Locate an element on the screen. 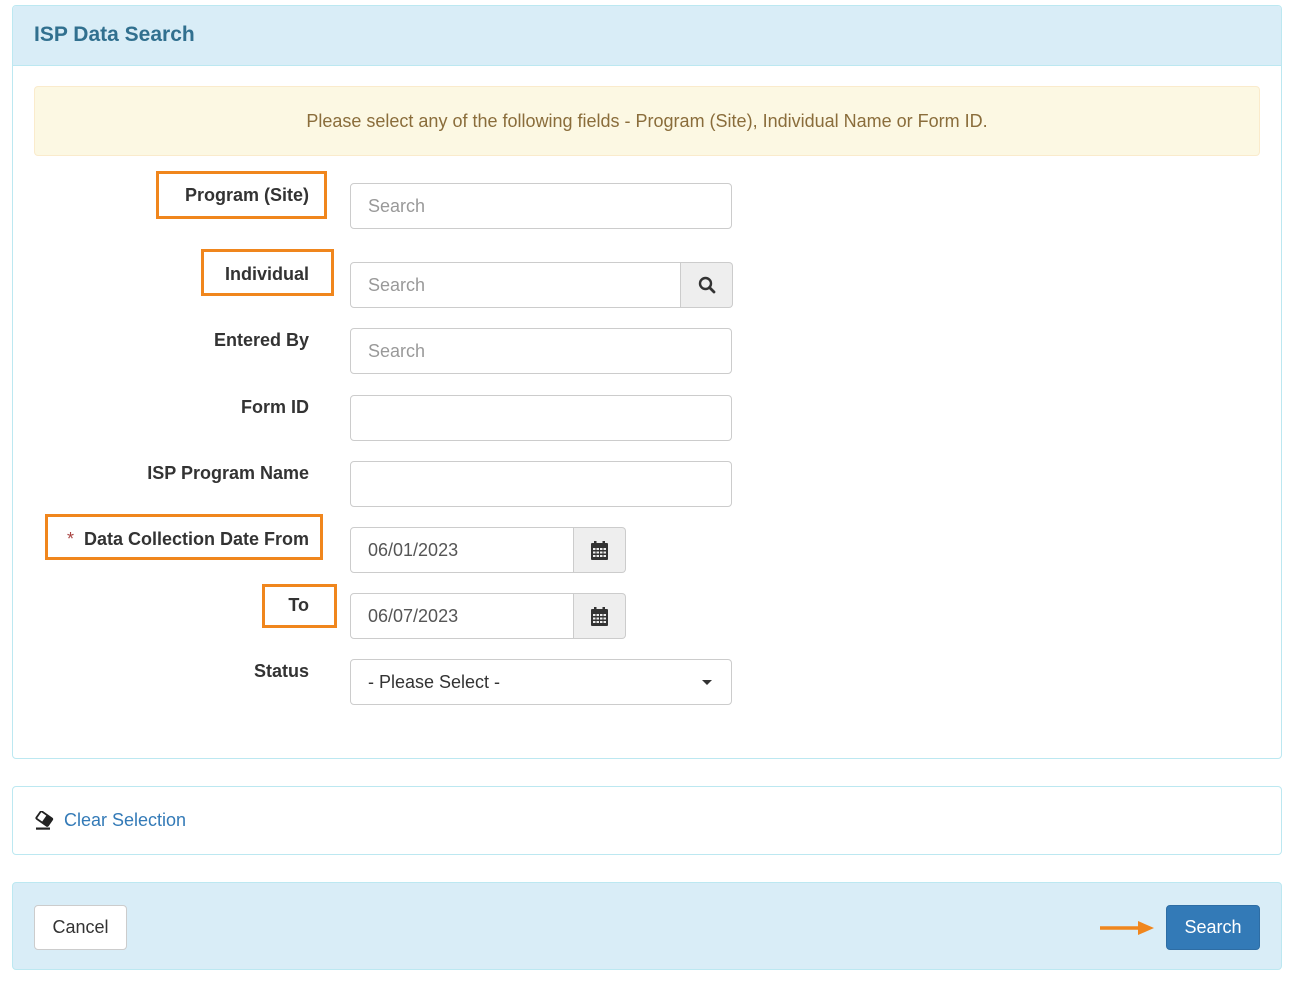  clear-selection-label: Clear Selection is located at coordinates (125, 820).